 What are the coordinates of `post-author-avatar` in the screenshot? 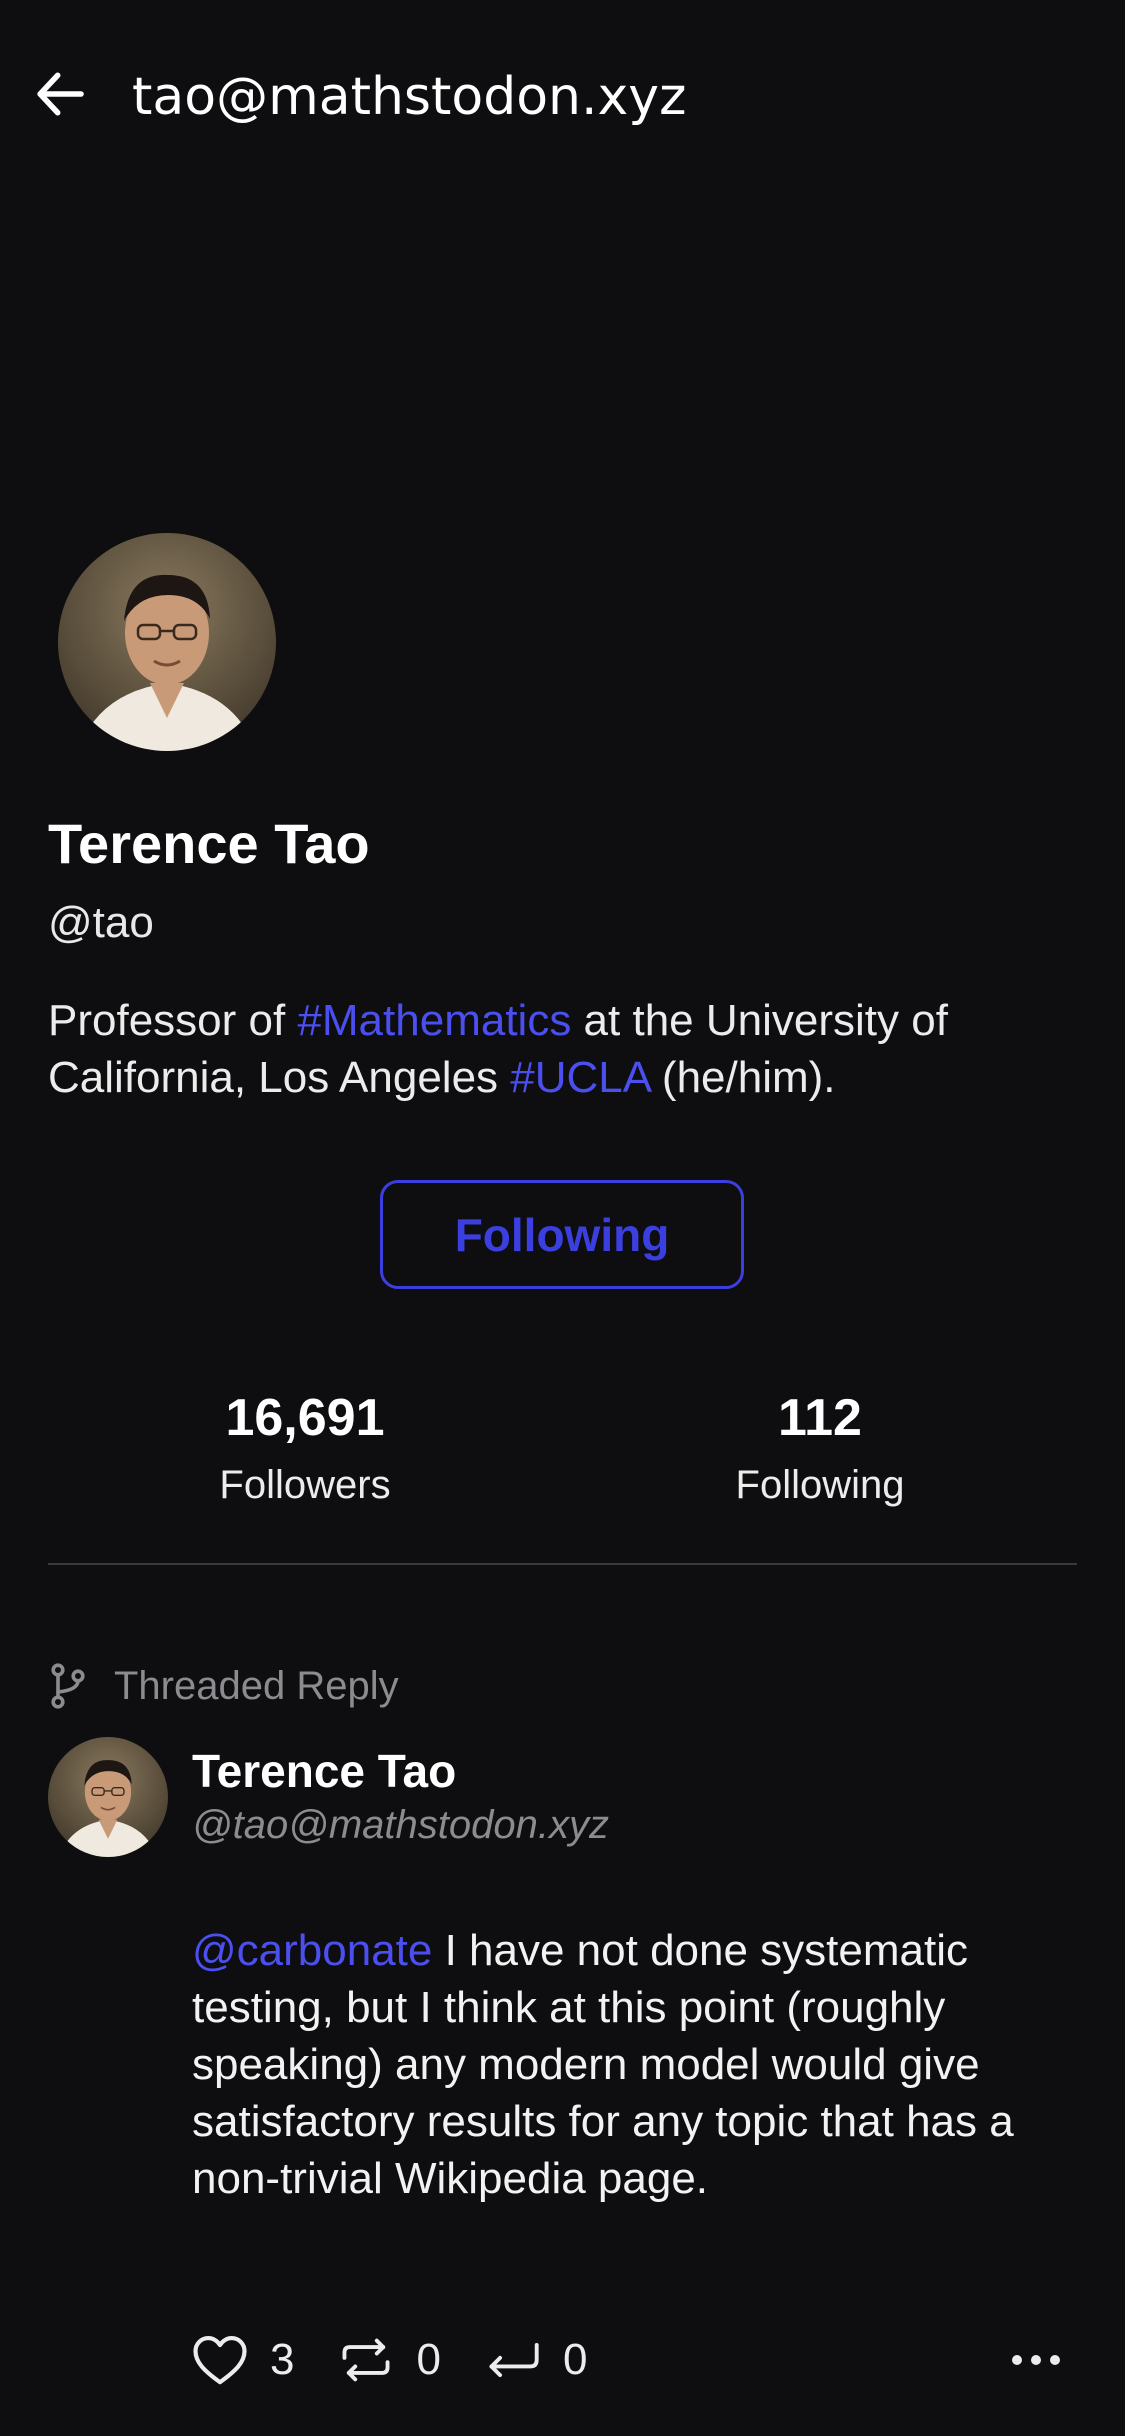 It's located at (108, 1797).